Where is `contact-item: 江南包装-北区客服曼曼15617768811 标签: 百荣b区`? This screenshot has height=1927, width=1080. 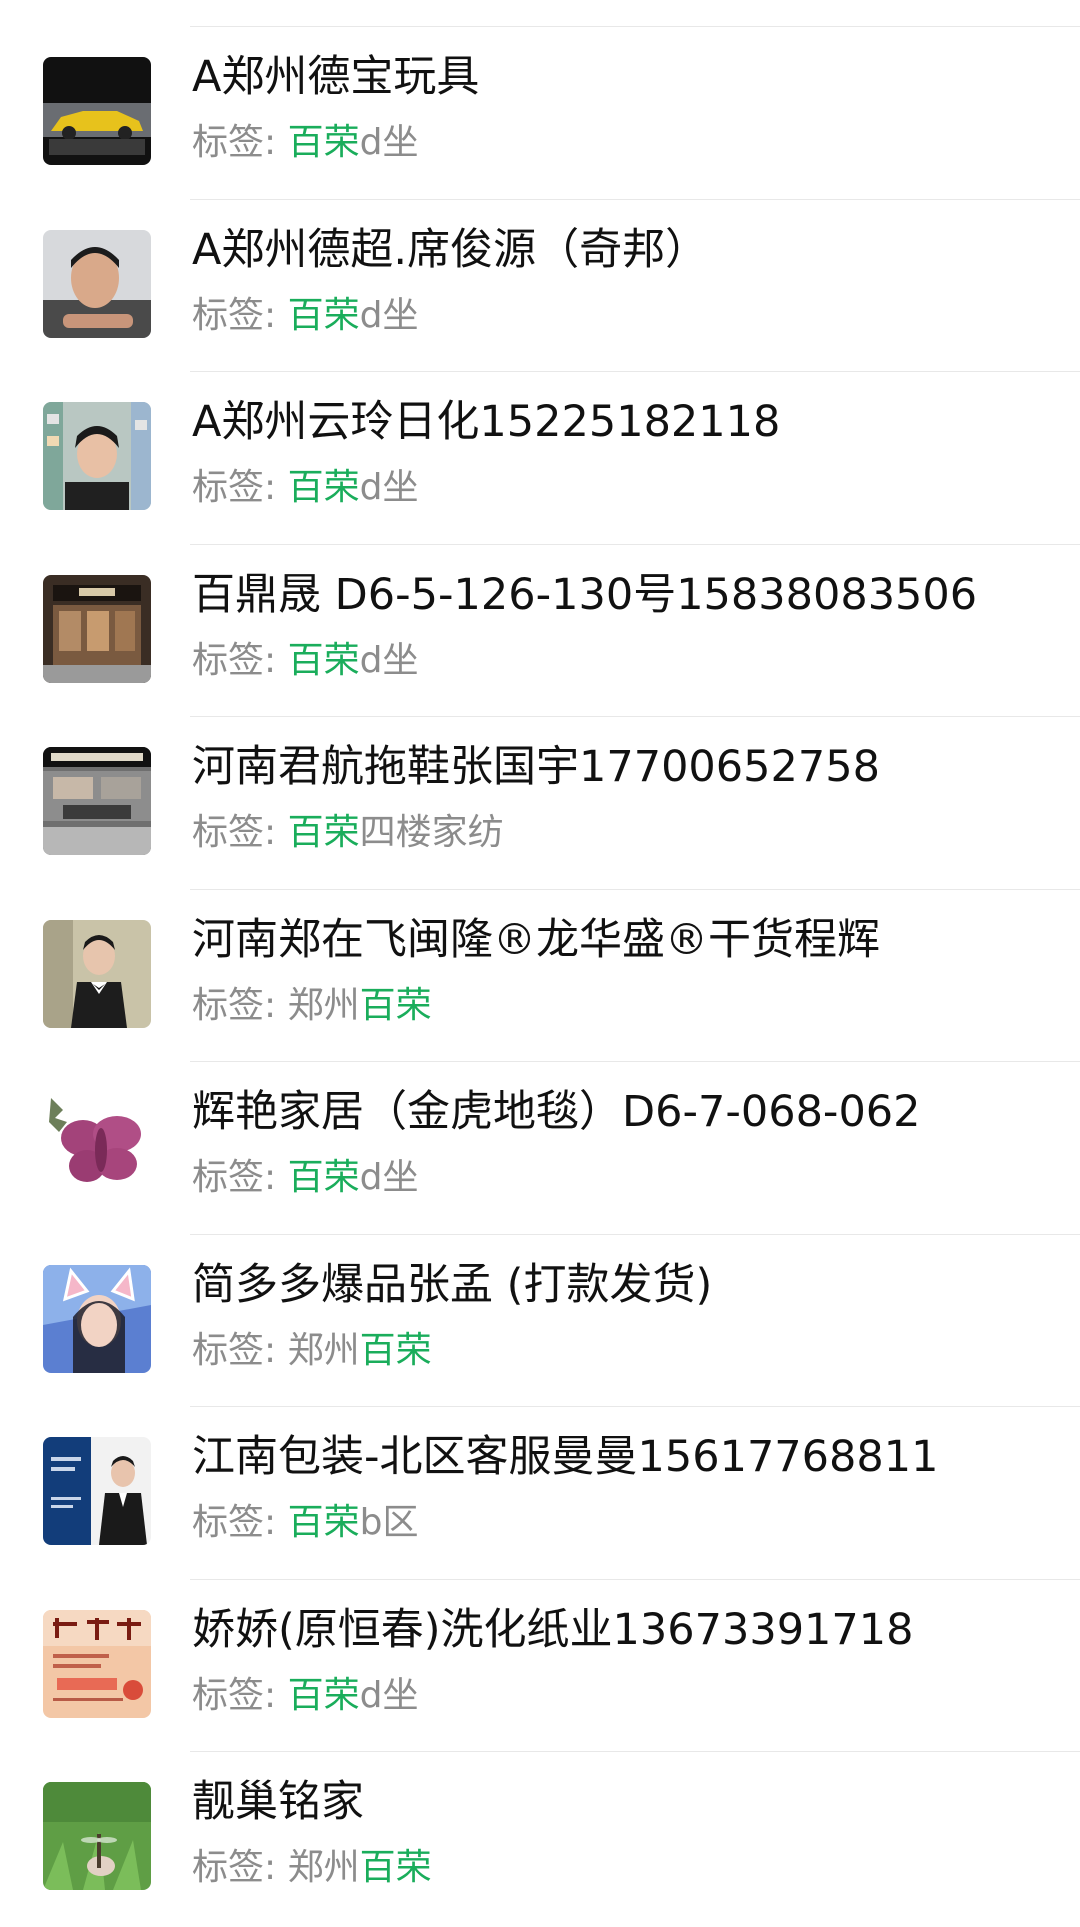
contact-item: 江南包装-北区客服曼曼15617768811 标签: 百荣b区 is located at coordinates (540, 1493).